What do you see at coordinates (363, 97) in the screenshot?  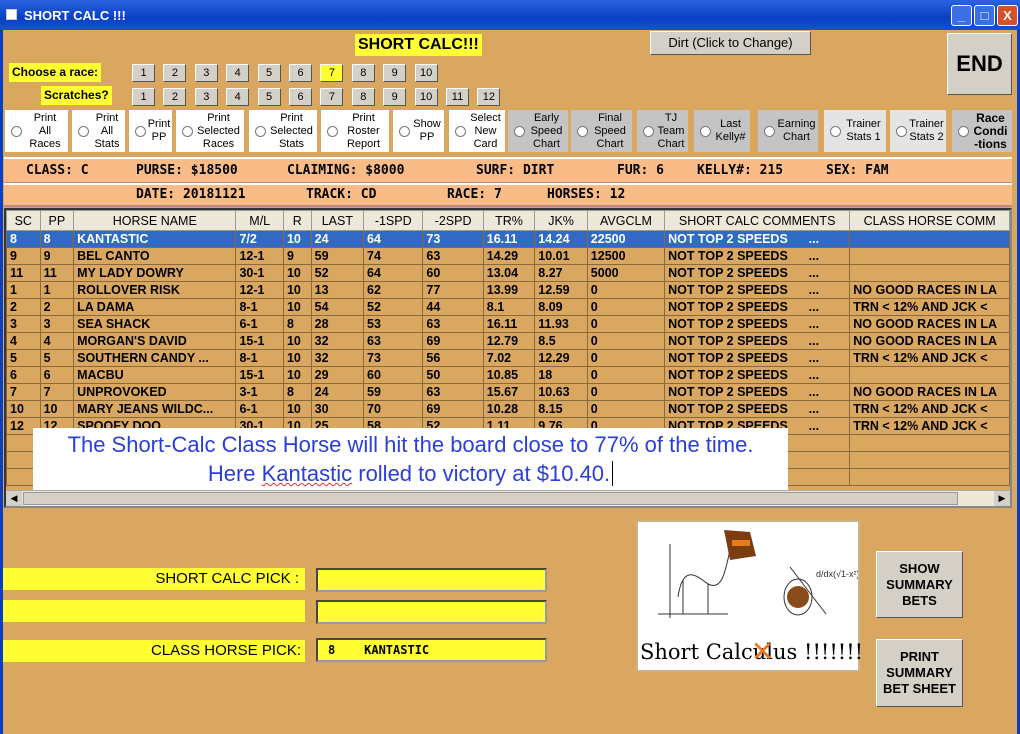 I see `scratch-button-8: 8` at bounding box center [363, 97].